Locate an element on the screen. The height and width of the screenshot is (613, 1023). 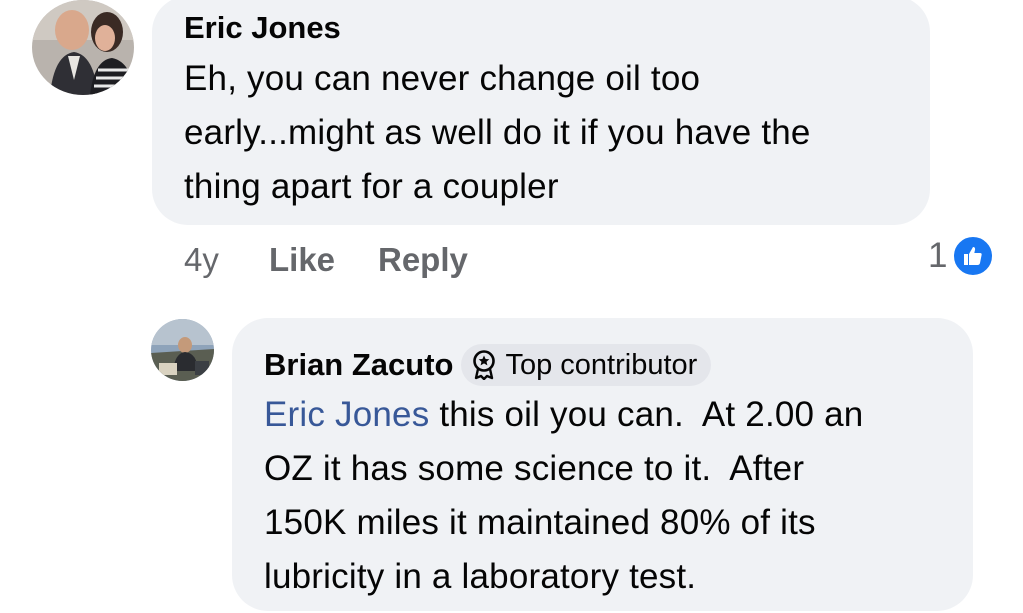
comment-text-line-1: Eh, you can never change oil too is located at coordinates (442, 78).